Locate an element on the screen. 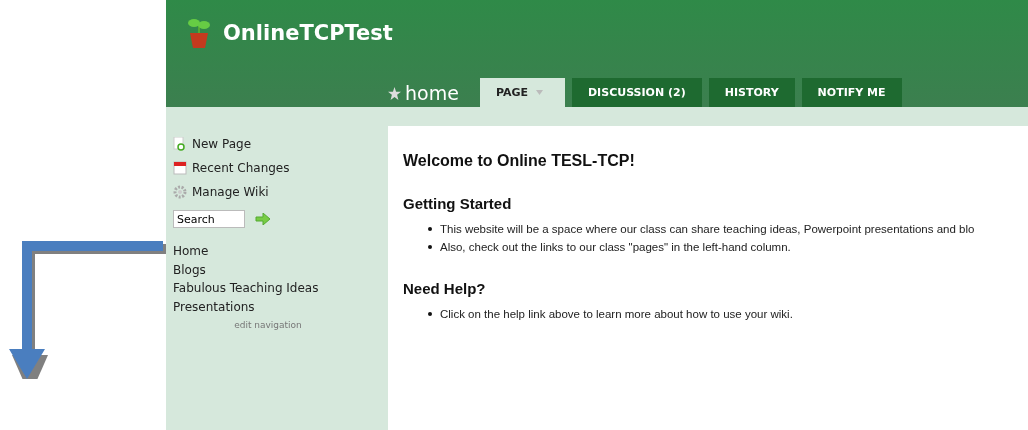 This screenshot has width=1028, height=430. bullet-text: Also, check out the links to our class "pages" in the left-hand column. is located at coordinates (615, 247).